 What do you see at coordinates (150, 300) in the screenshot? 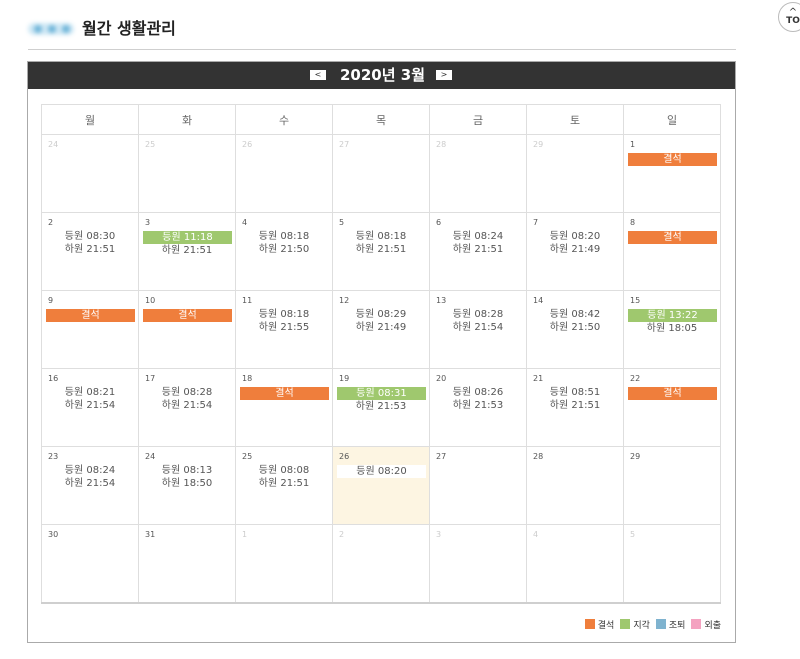
I see `day-number: 10` at bounding box center [150, 300].